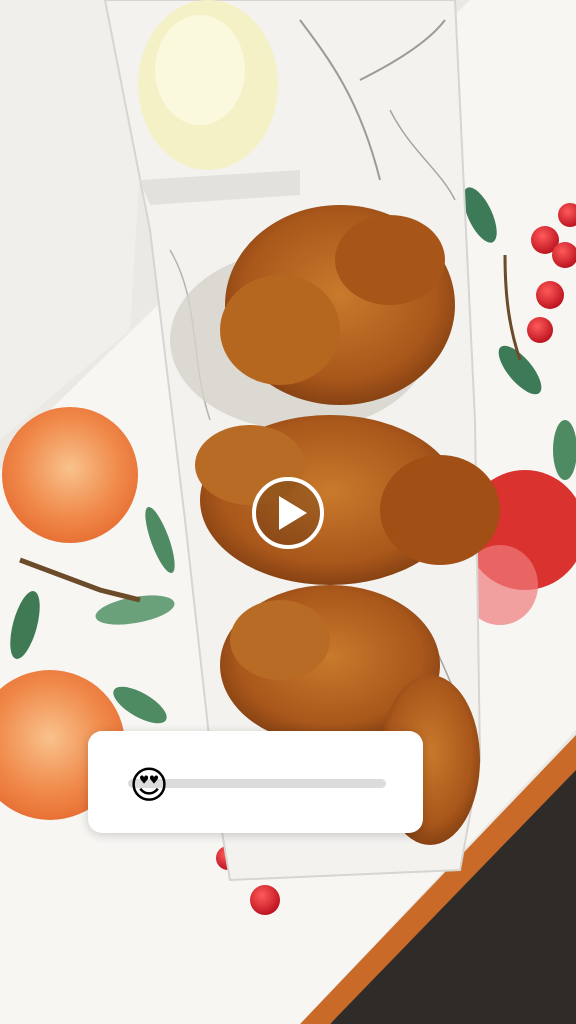  I want to click on peach-illustration, so click(70, 475).